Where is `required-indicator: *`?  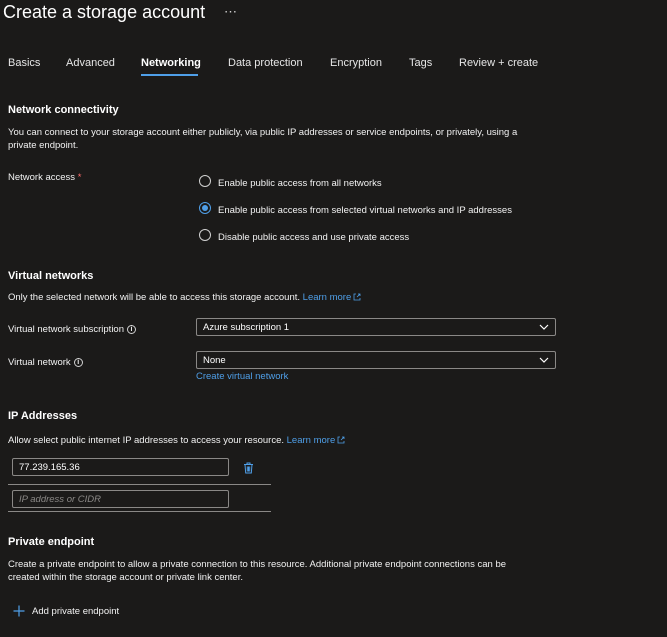
required-indicator: * is located at coordinates (79, 177).